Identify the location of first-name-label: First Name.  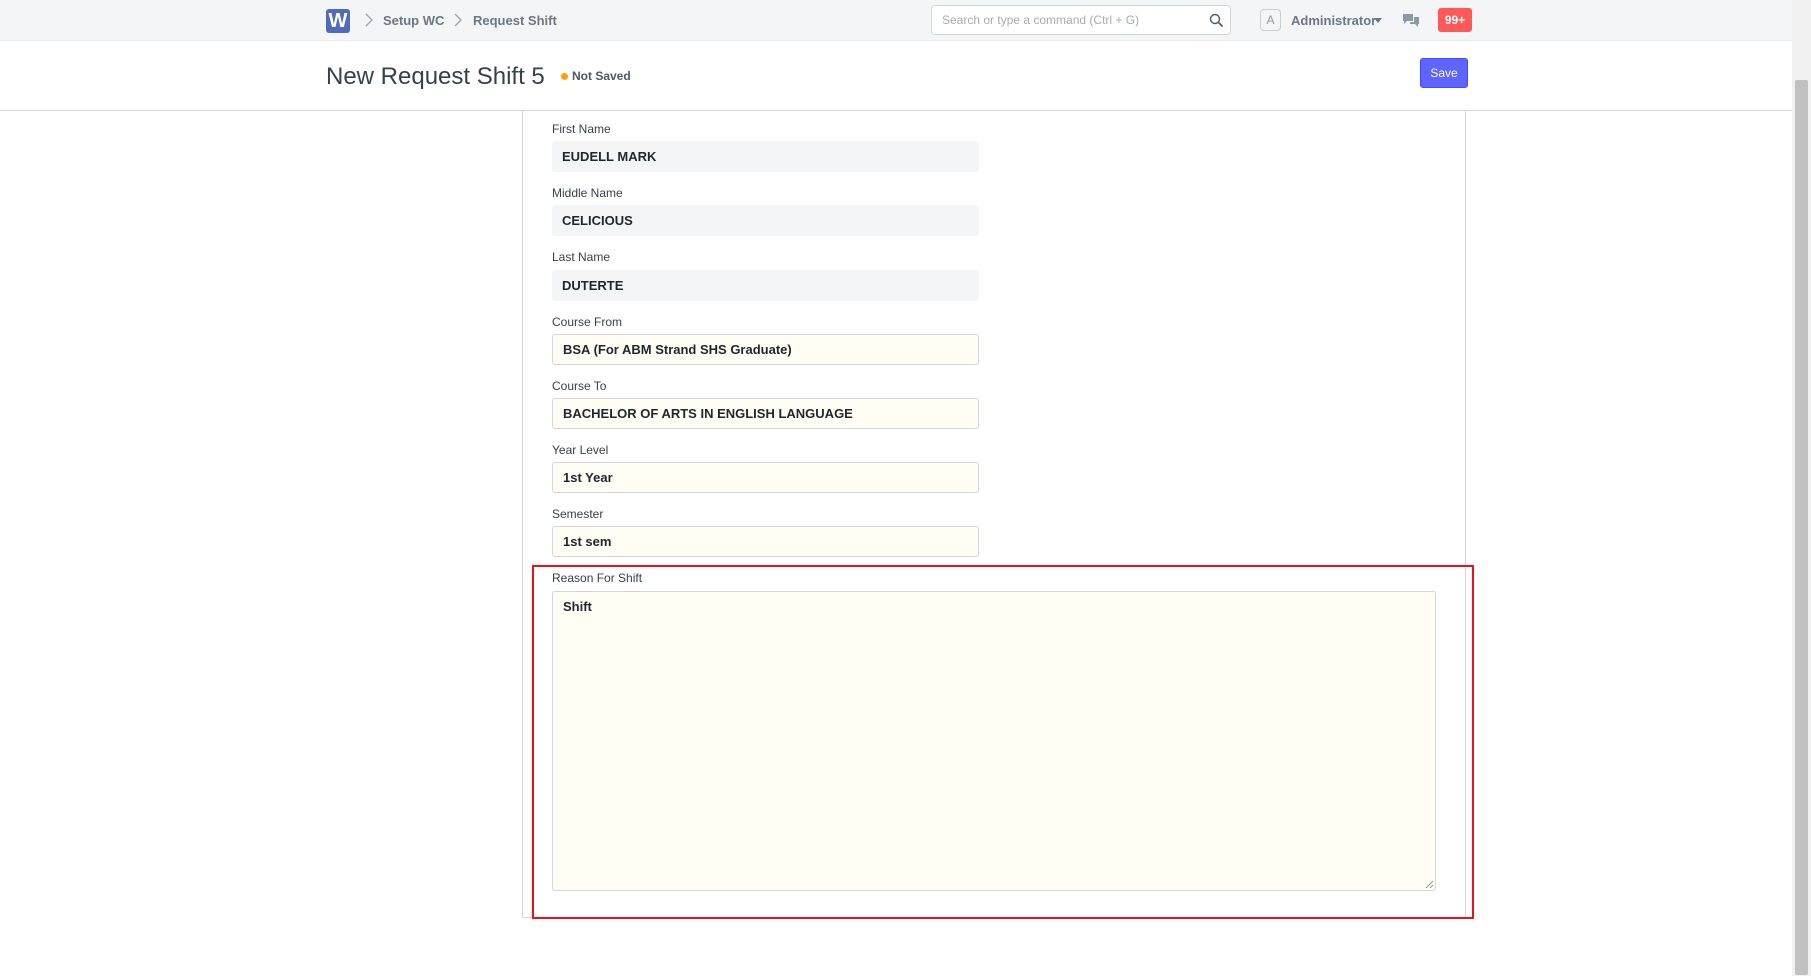
(581, 129).